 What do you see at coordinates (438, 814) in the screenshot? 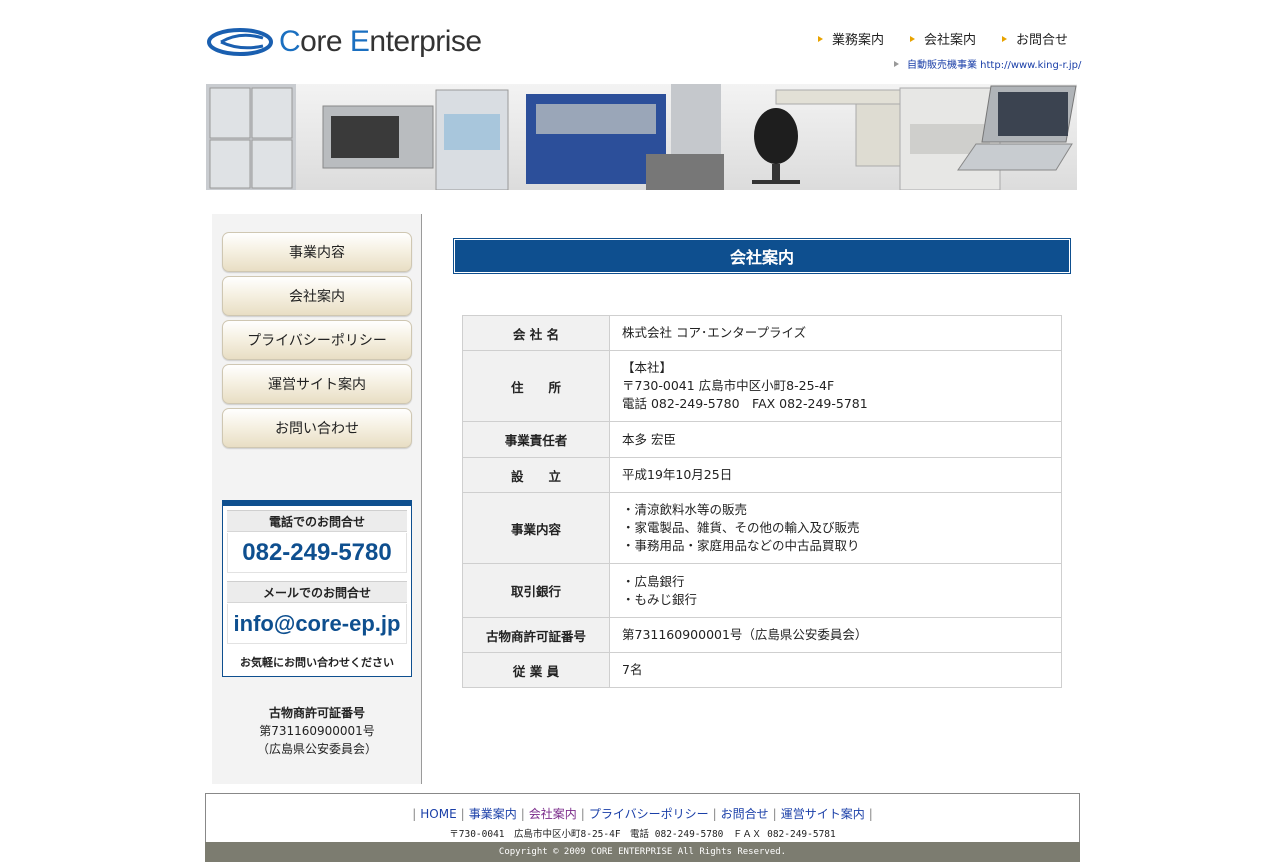
I see `footer-link-home: HOME` at bounding box center [438, 814].